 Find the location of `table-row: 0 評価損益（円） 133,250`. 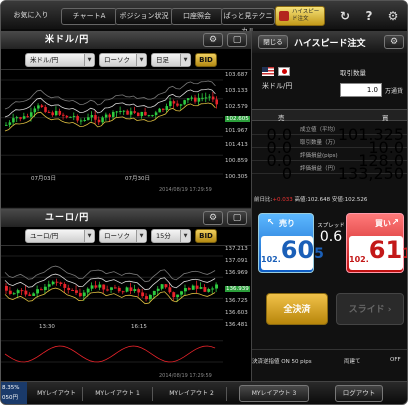

table-row: 0 評価損益（円） 133,250 is located at coordinates (329, 172).